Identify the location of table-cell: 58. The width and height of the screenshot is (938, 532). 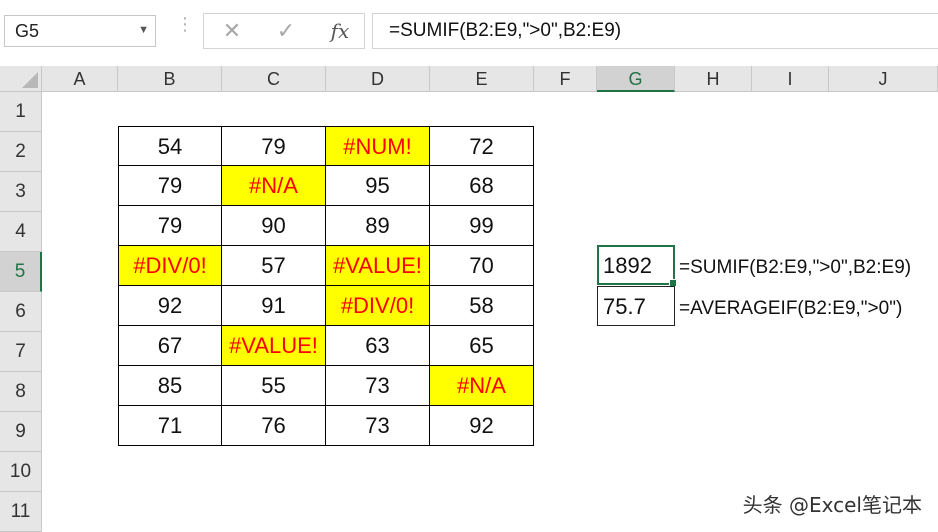
(482, 306).